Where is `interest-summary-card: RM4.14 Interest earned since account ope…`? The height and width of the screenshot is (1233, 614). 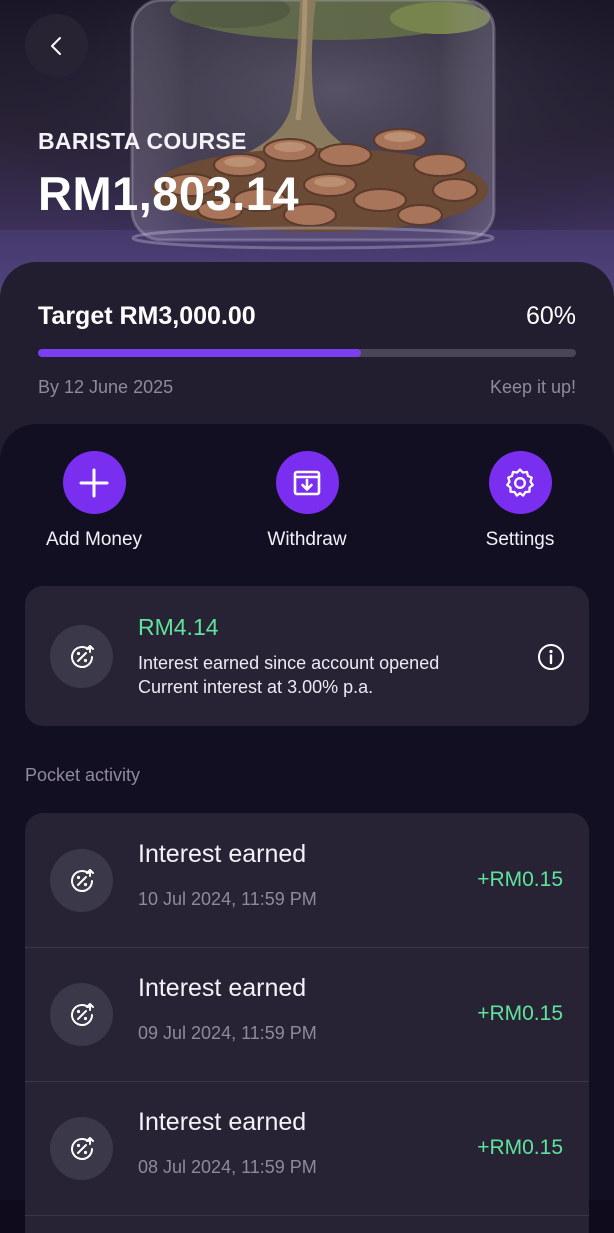
interest-summary-card: RM4.14 Interest earned since account ope… is located at coordinates (307, 656).